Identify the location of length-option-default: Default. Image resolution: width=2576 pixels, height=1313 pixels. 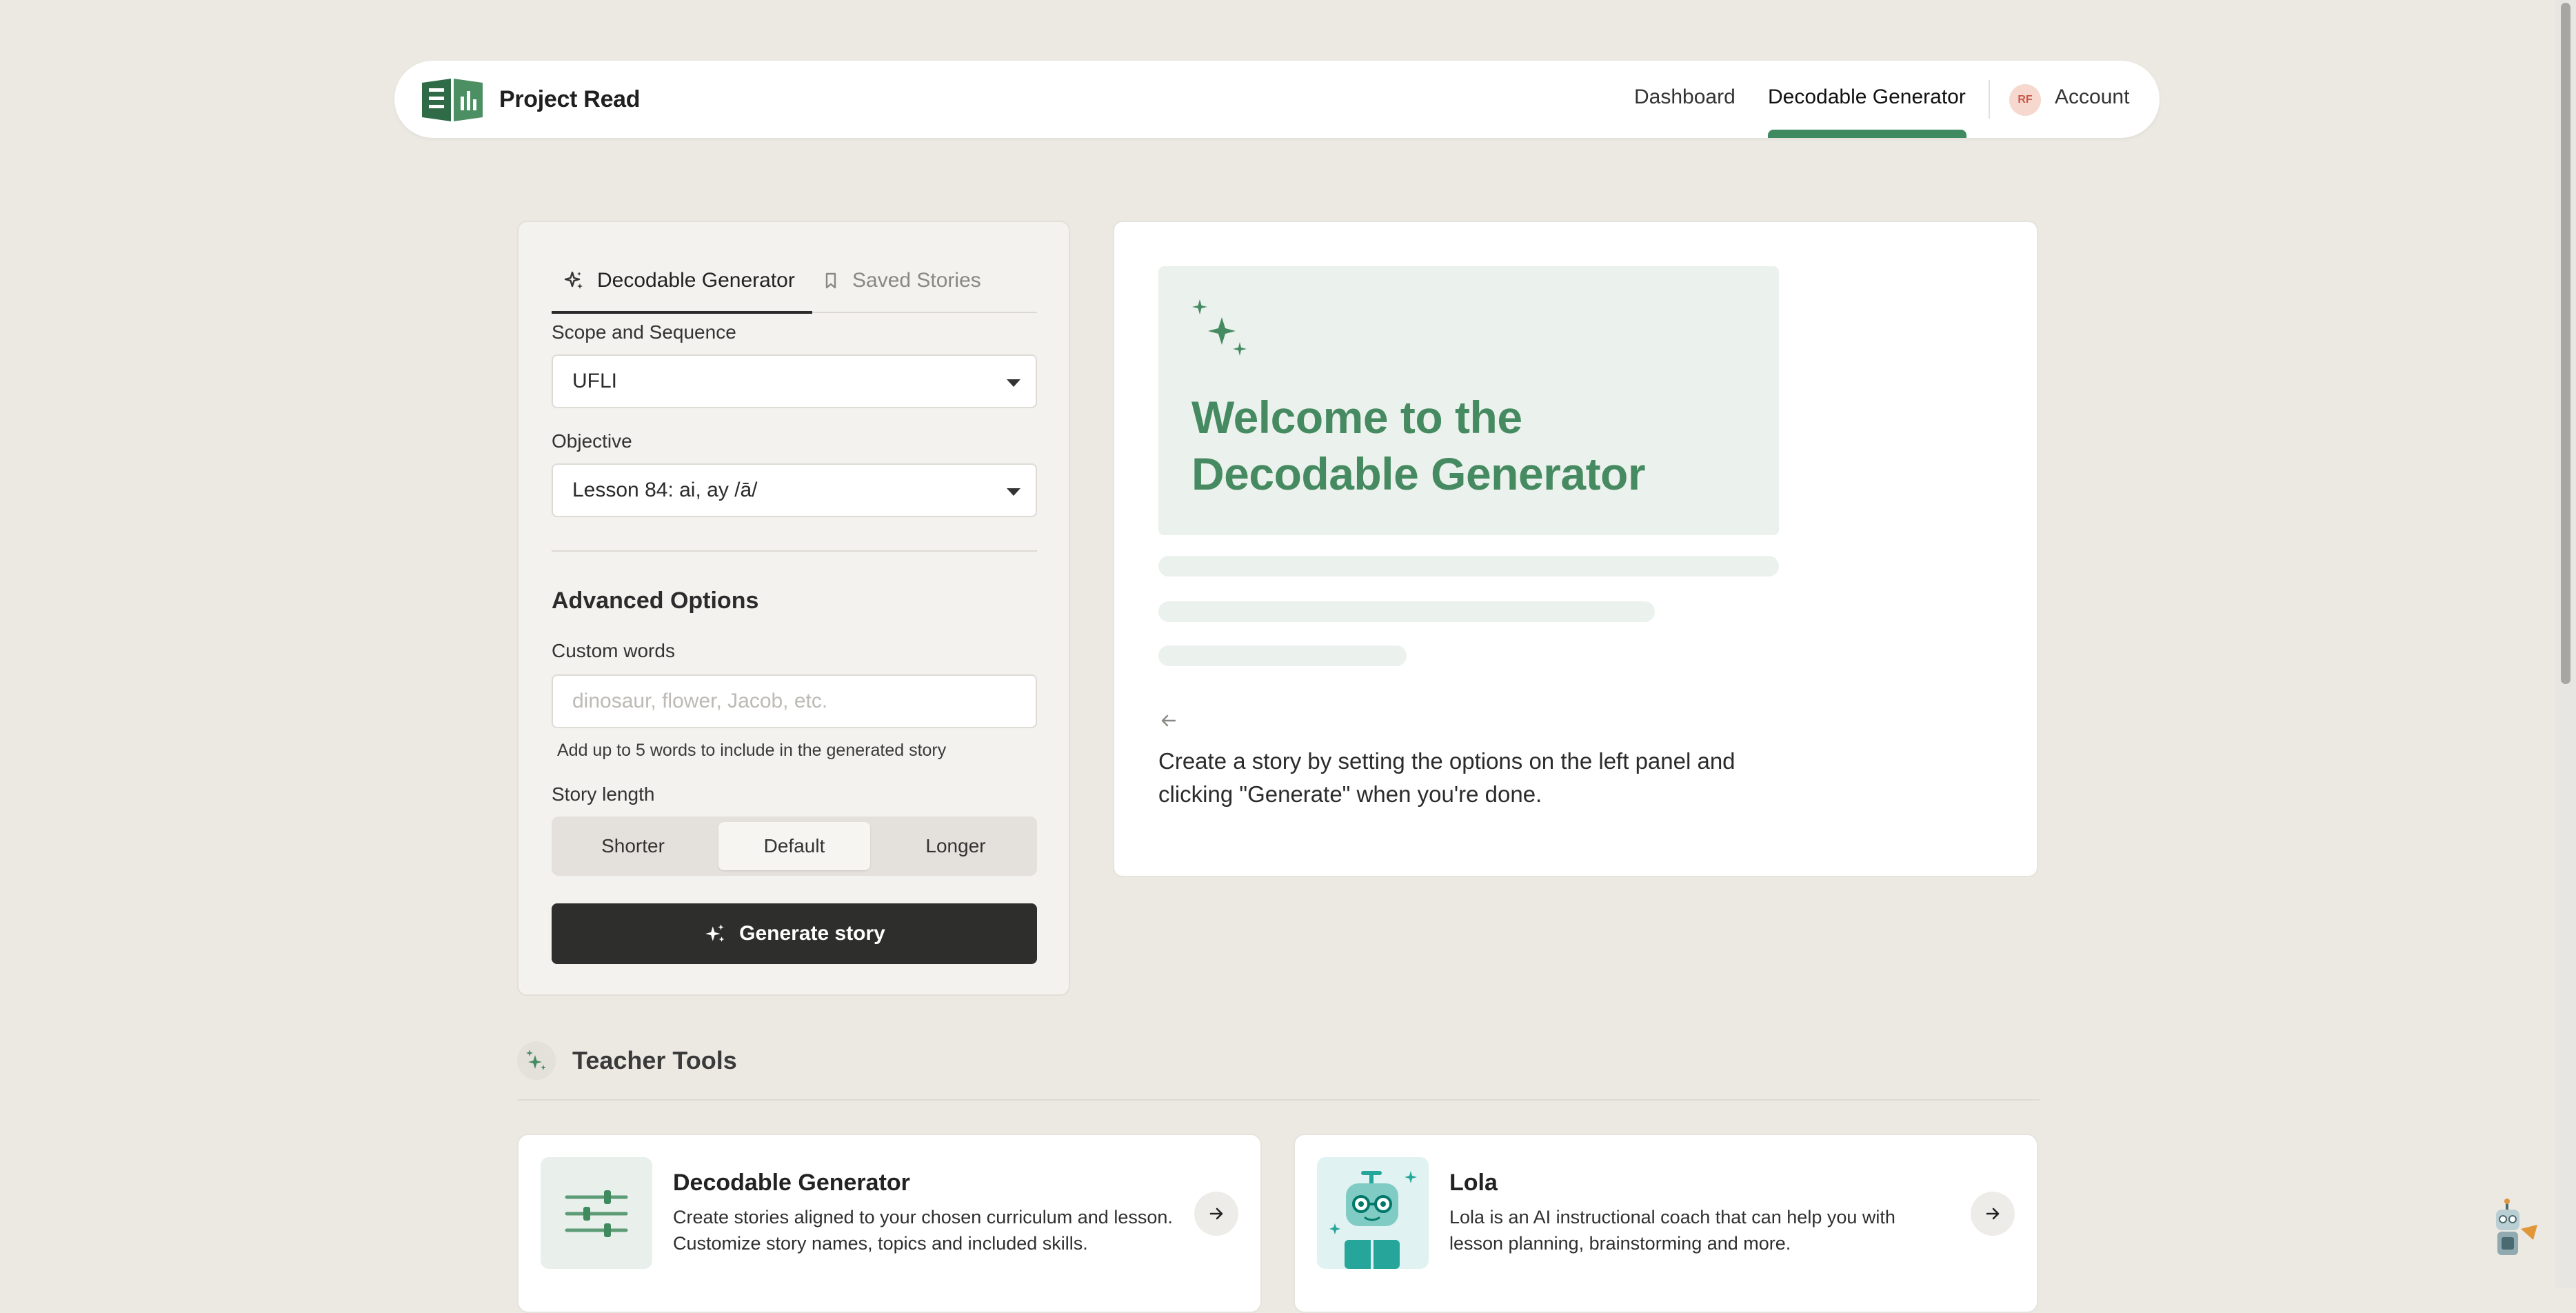
(794, 846).